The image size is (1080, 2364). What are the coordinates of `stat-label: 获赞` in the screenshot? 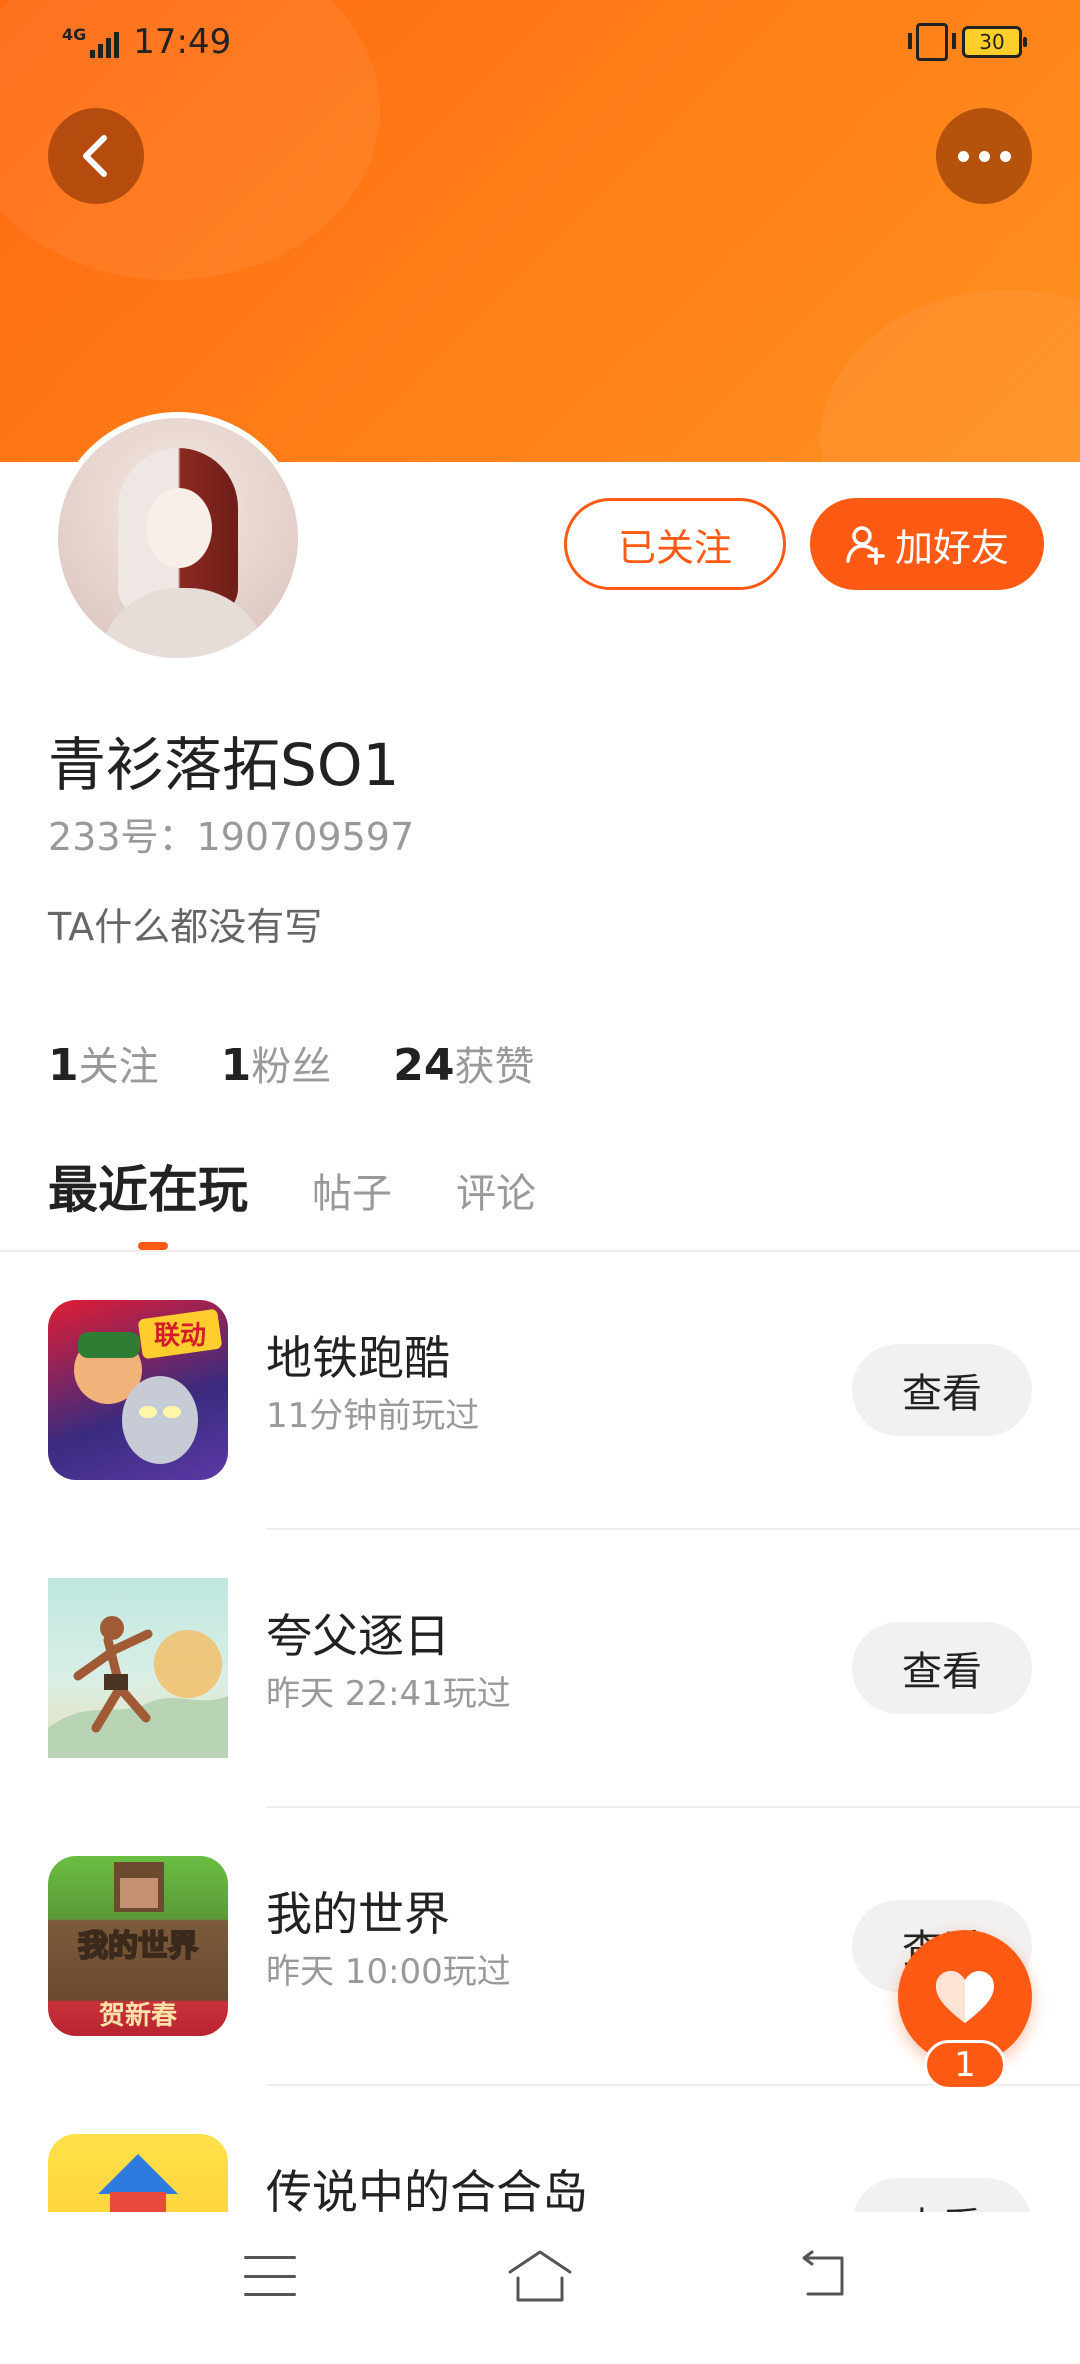 It's located at (494, 1067).